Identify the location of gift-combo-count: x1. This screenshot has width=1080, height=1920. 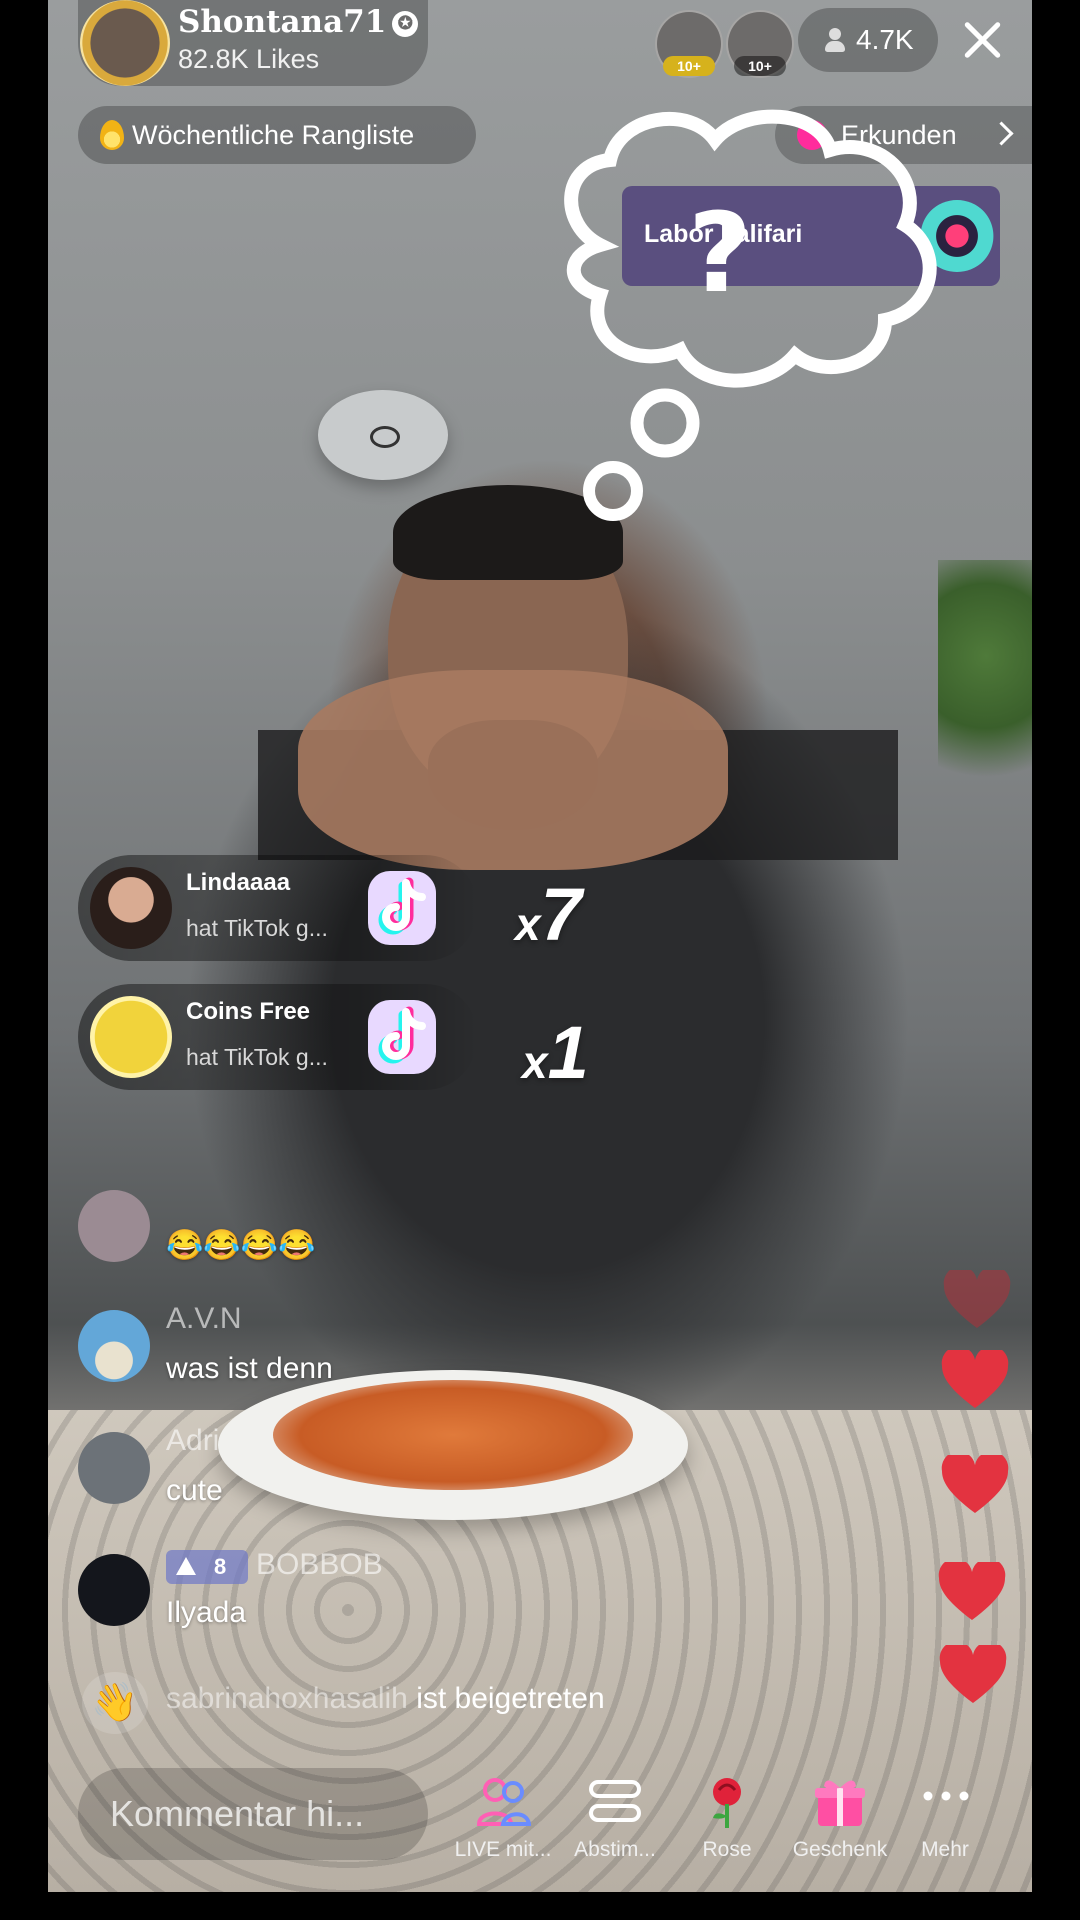
(555, 1052).